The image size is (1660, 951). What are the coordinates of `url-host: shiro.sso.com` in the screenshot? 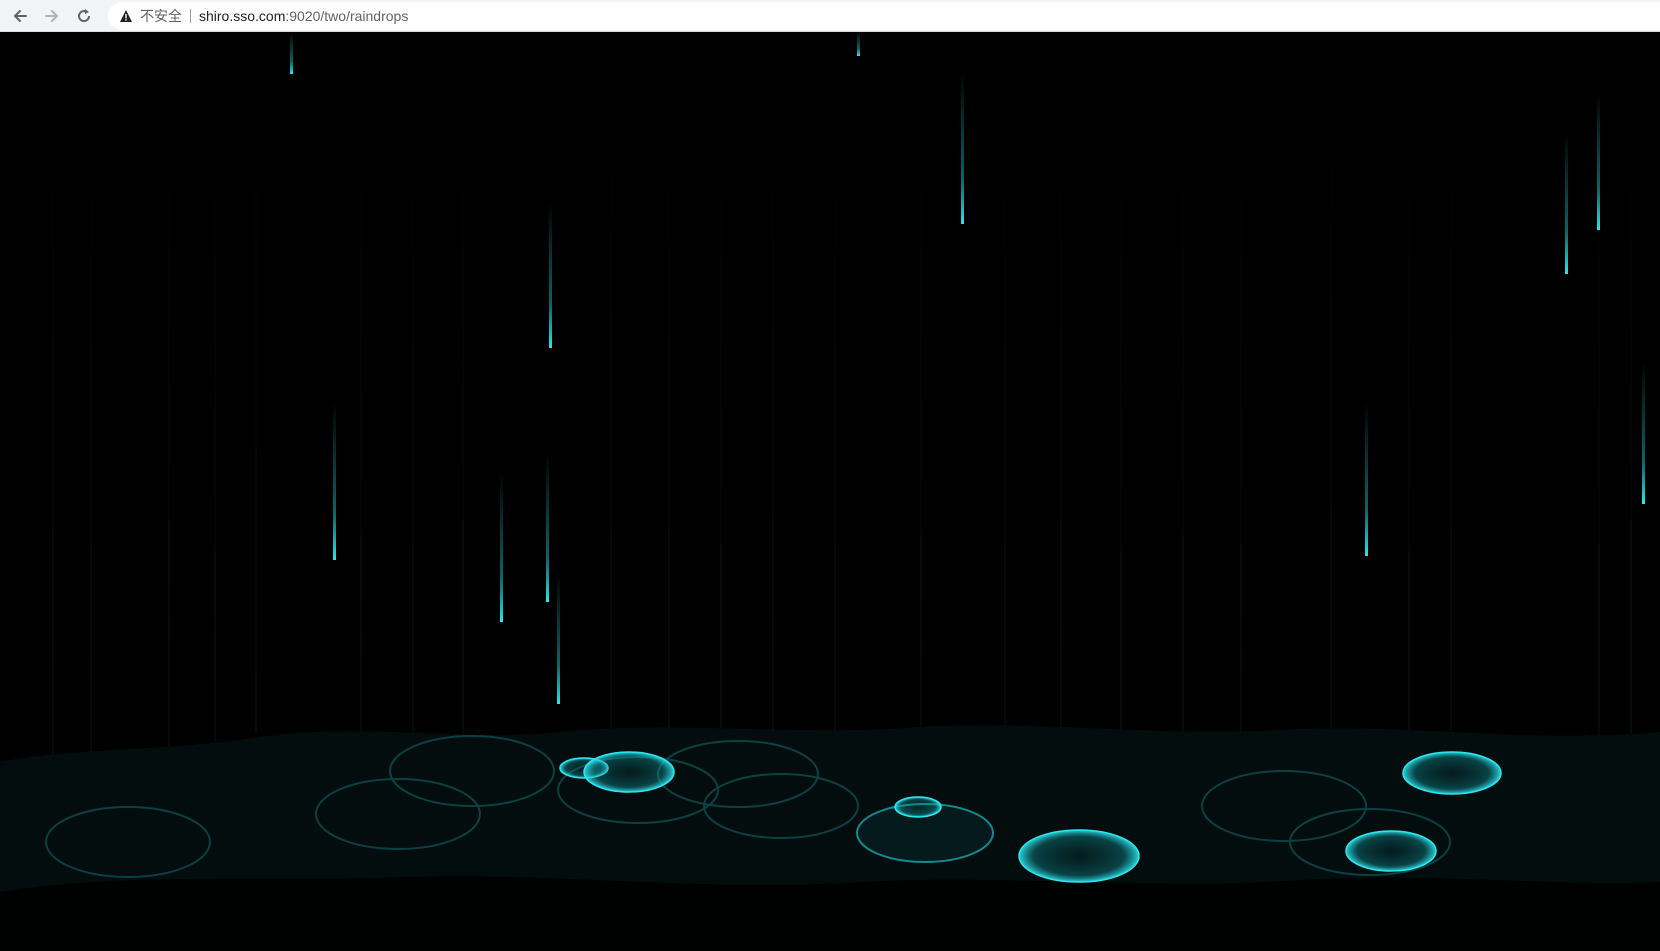 It's located at (242, 16).